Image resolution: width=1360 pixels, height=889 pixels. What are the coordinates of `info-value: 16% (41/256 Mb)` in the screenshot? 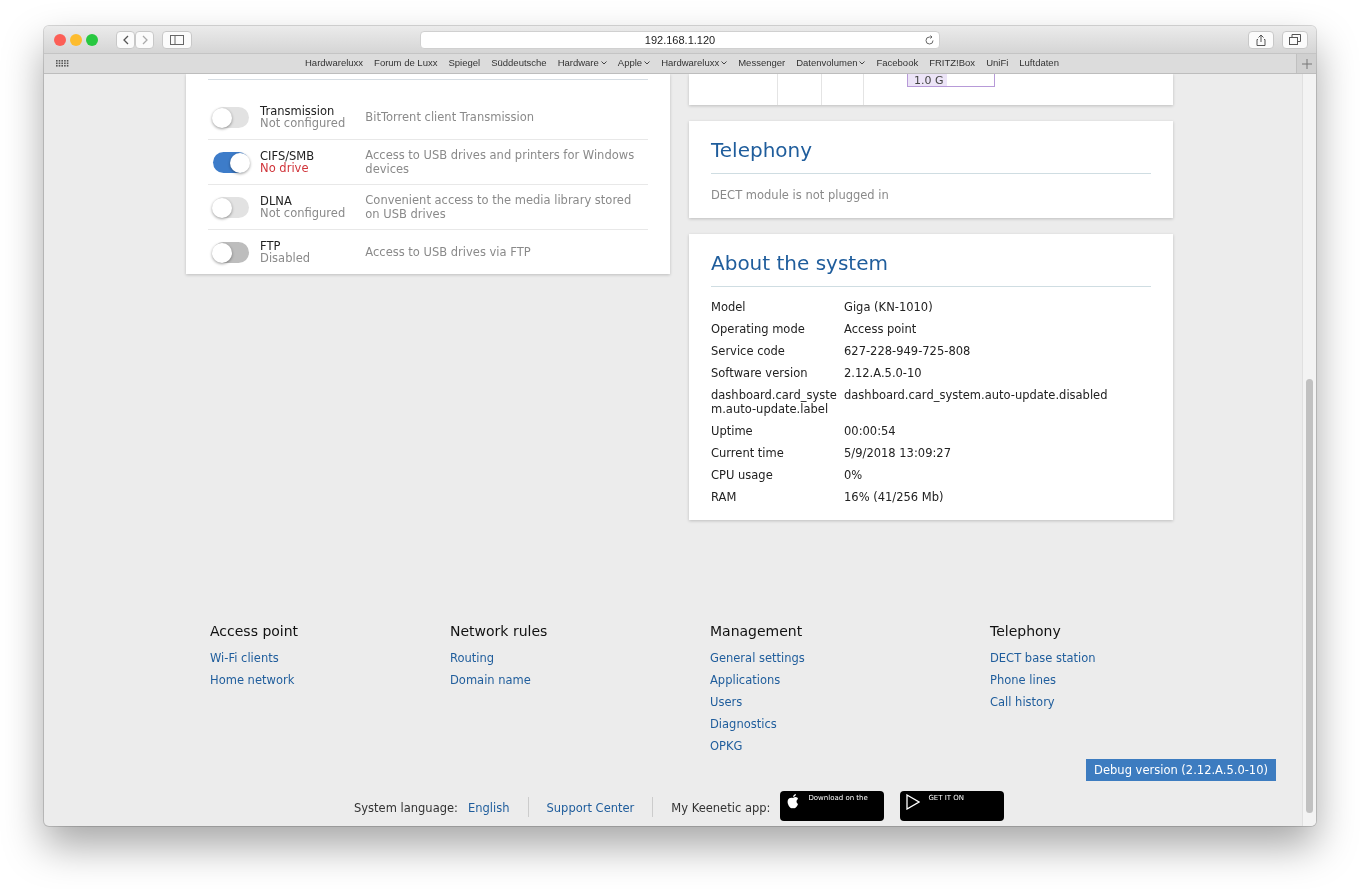 It's located at (894, 497).